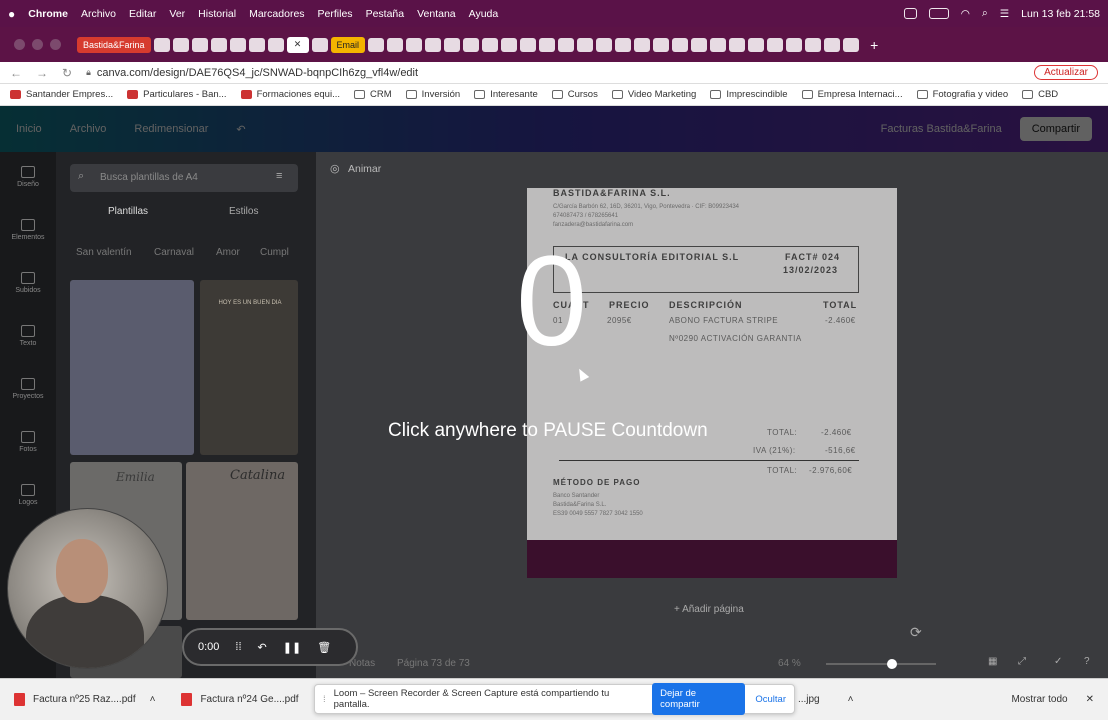  Describe the element at coordinates (114, 44) in the screenshot. I see `tab-bastida-farina: Bastida&Farina` at that location.